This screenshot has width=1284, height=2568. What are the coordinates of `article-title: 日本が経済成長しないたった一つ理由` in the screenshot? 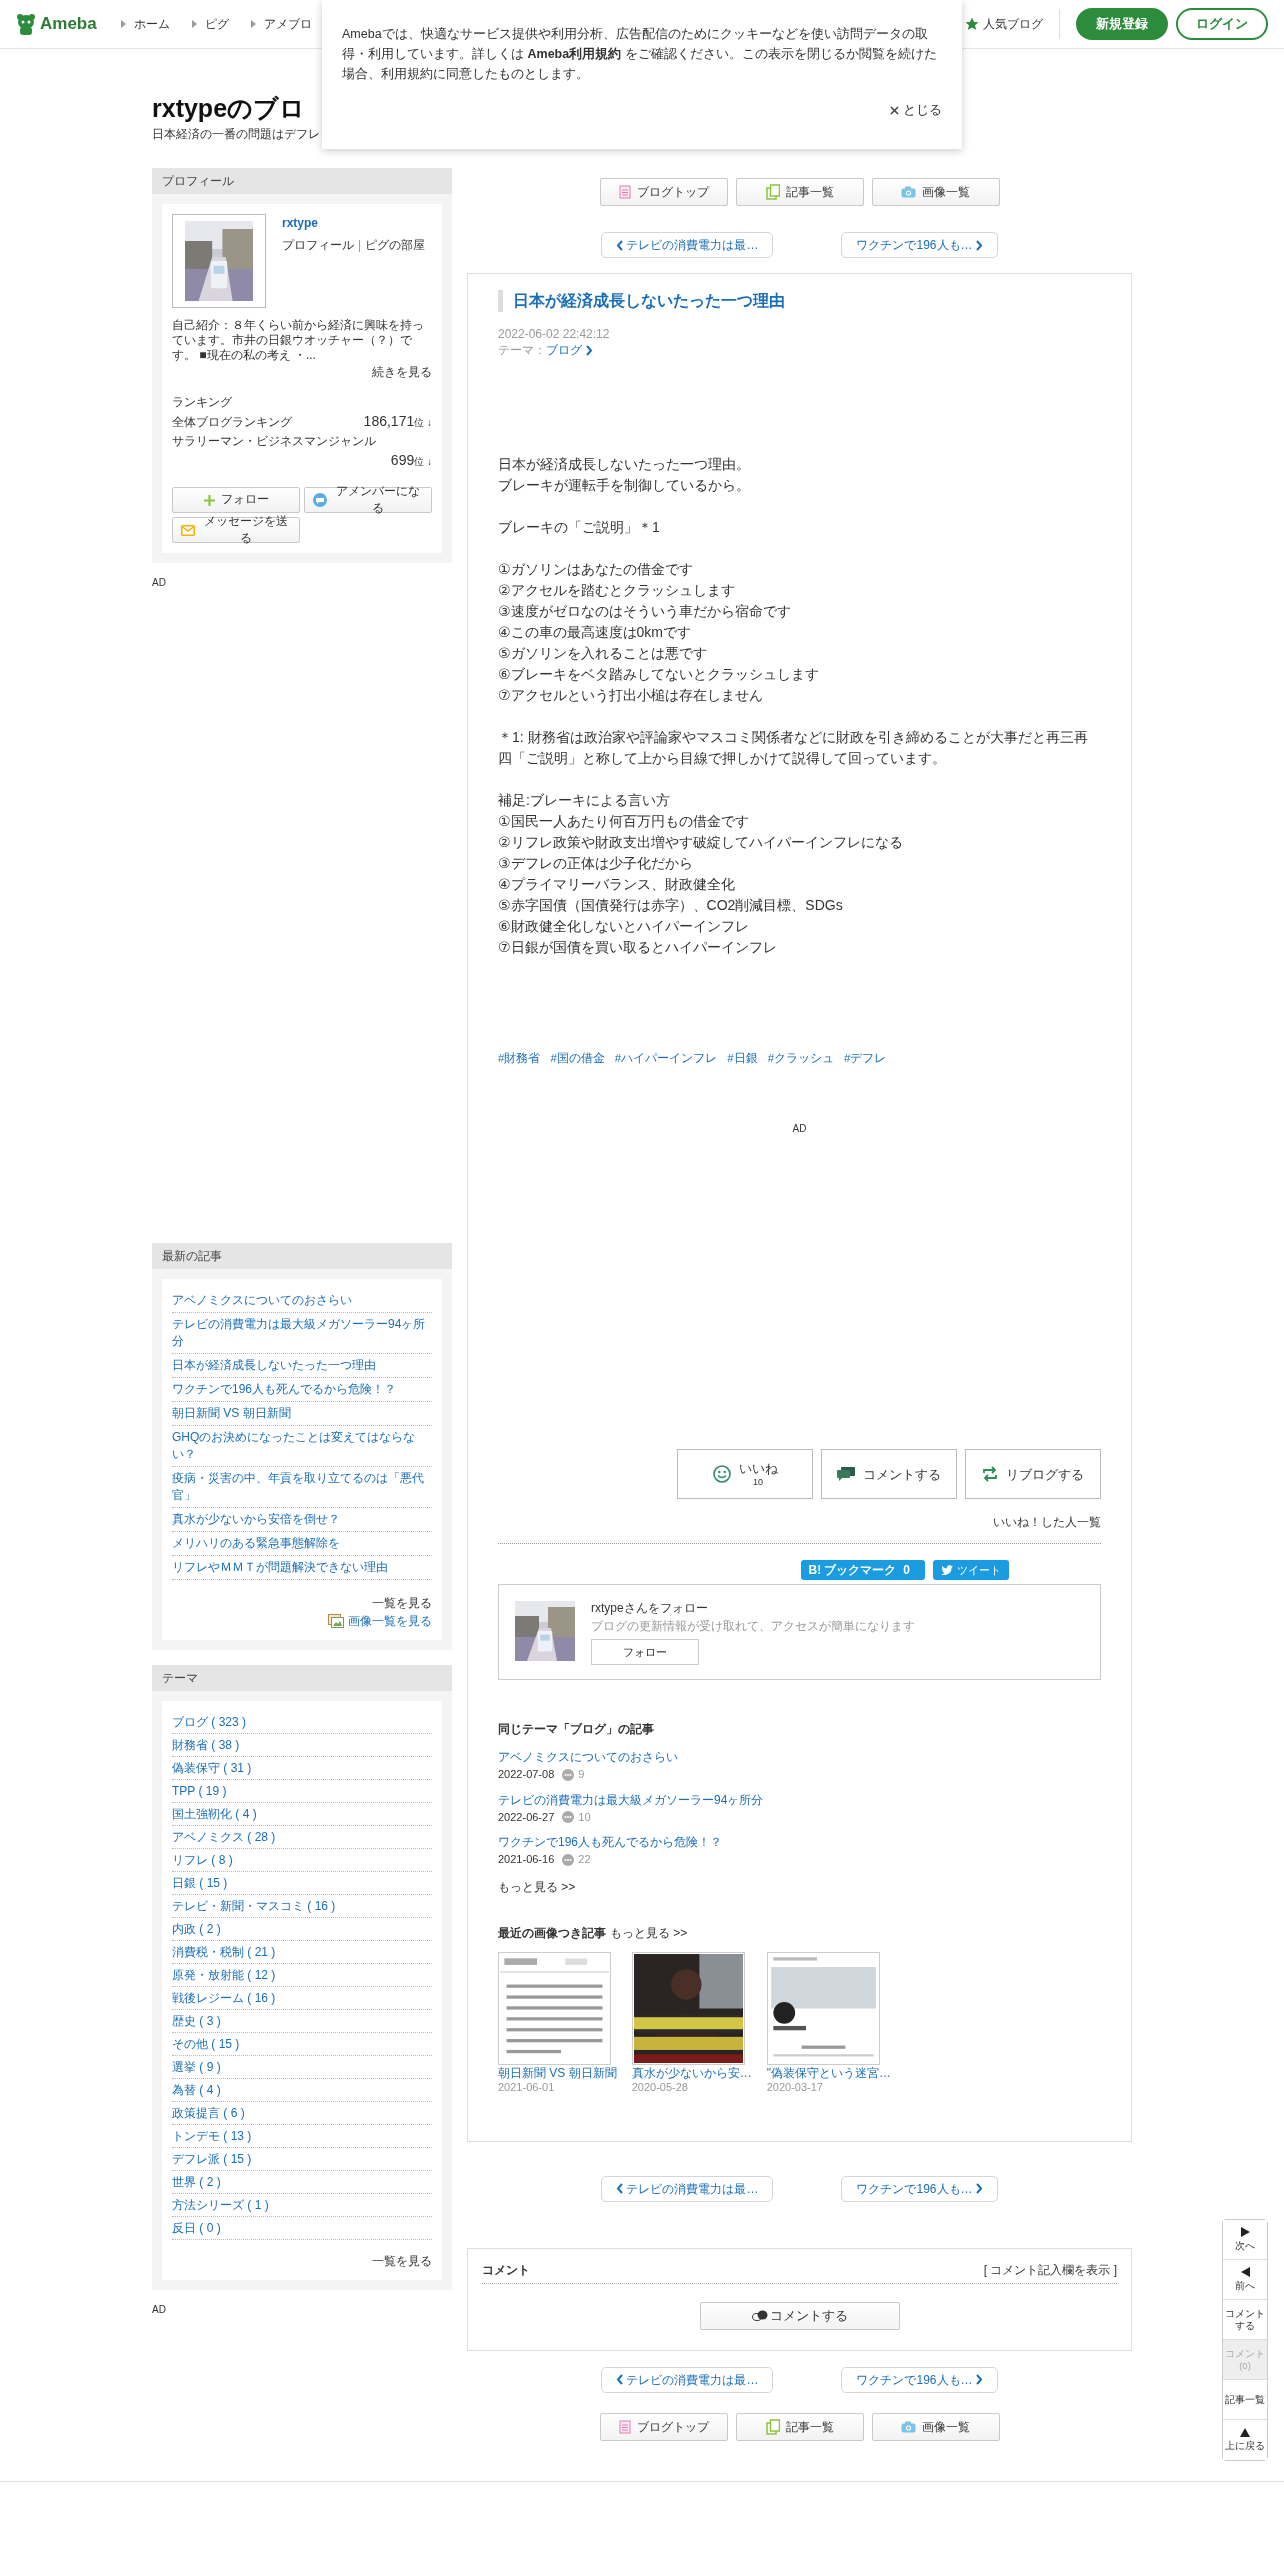 It's located at (799, 301).